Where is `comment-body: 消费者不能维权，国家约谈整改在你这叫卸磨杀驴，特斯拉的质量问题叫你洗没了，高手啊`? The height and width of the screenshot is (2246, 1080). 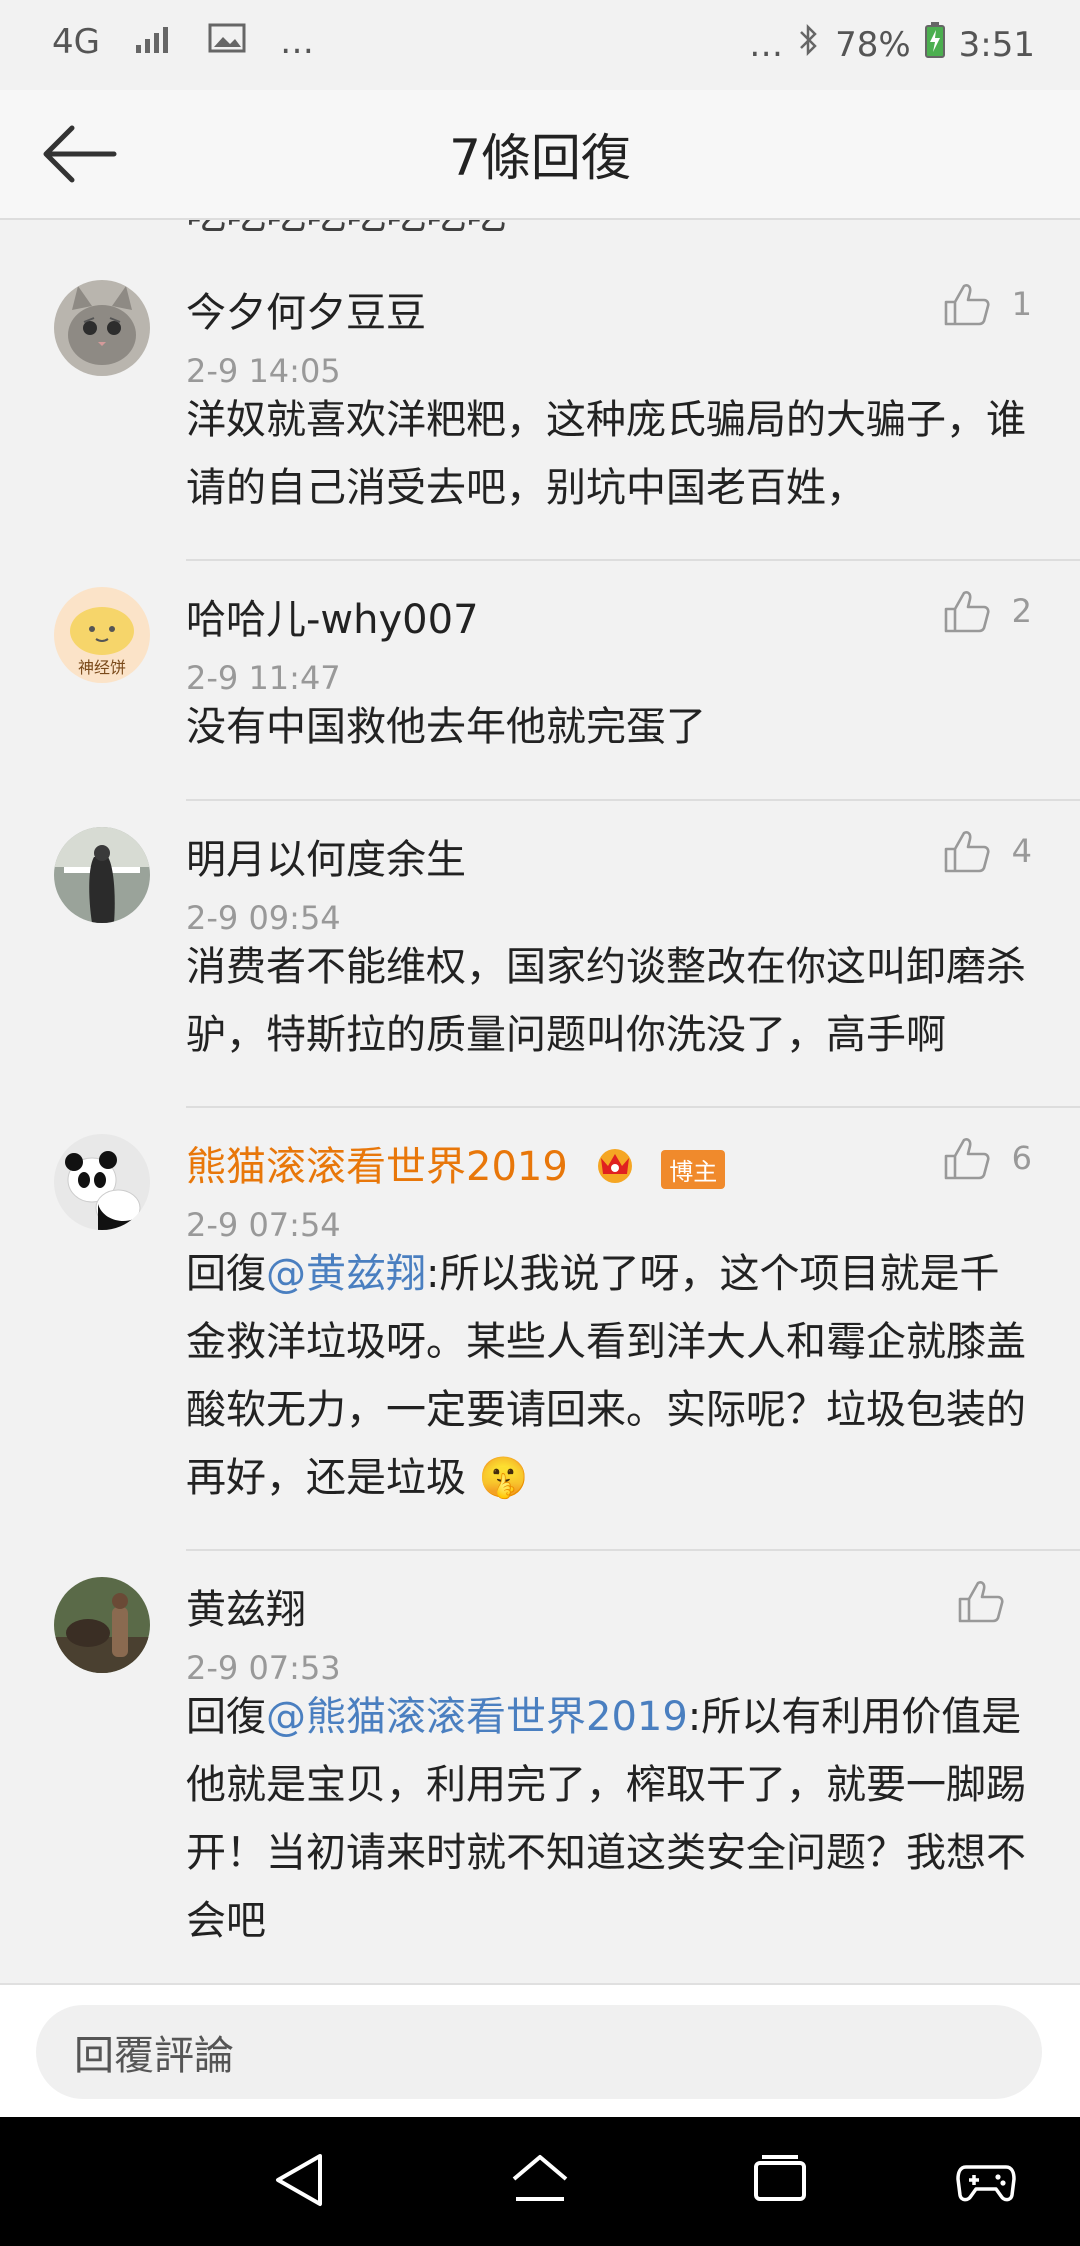 comment-body: 消费者不能维权，国家约谈整改在你这叫卸磨杀驴，特斯拉的质量问题叫你洗没了，高手啊 is located at coordinates (611, 1001).